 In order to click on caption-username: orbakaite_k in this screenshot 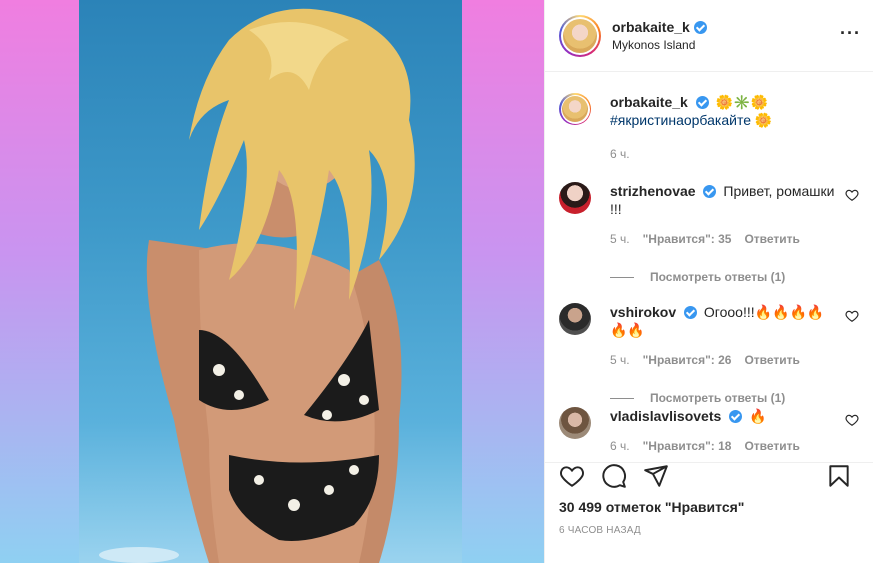, I will do `click(649, 102)`.